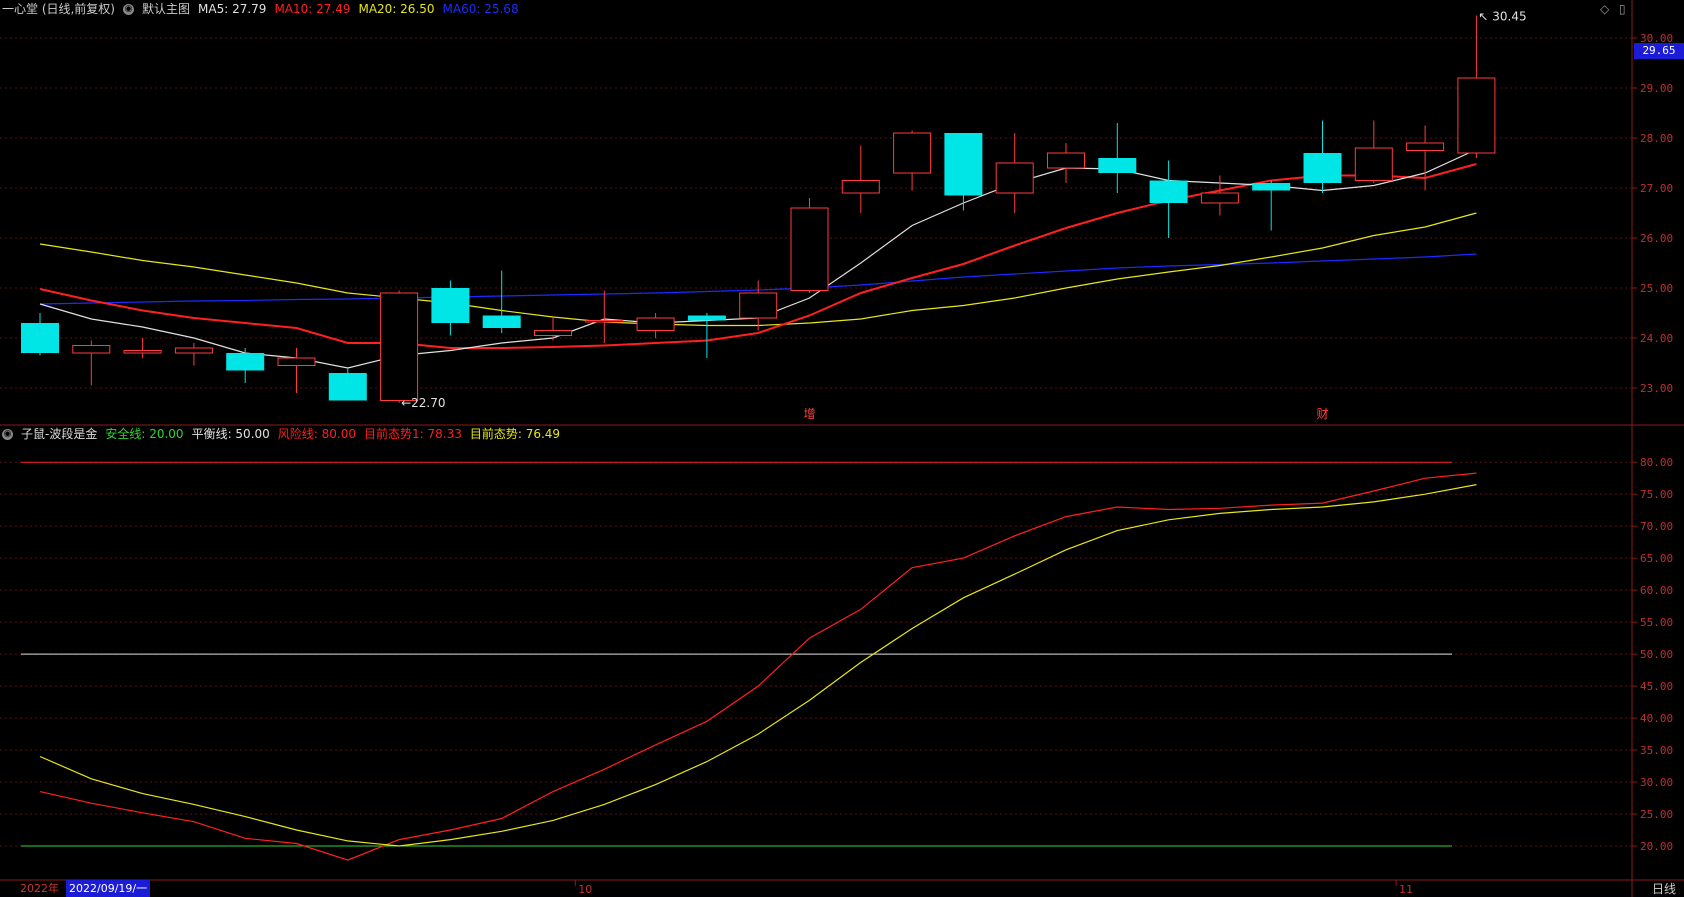 This screenshot has height=897, width=1684. Describe the element at coordinates (1664, 888) in the screenshot. I see `period-selector: 日线` at that location.